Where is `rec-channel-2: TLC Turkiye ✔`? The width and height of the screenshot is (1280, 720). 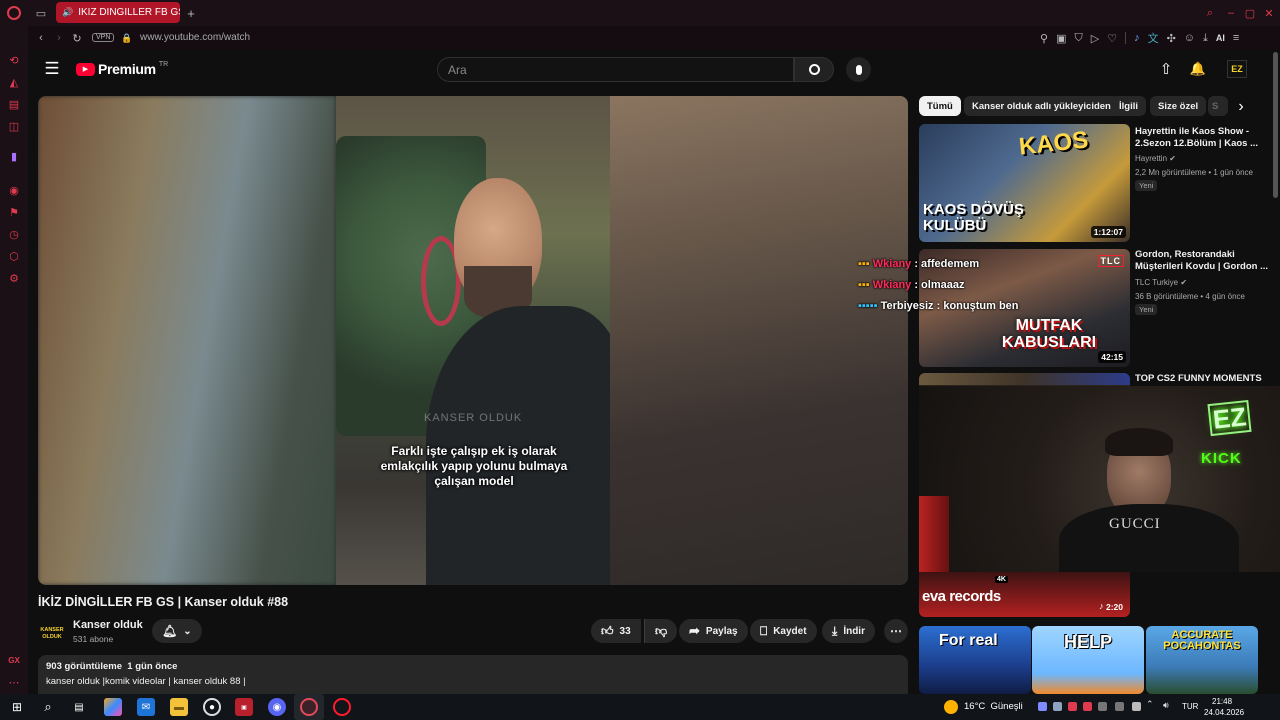
rec-channel-2: TLC Turkiye ✔ is located at coordinates (1161, 282).